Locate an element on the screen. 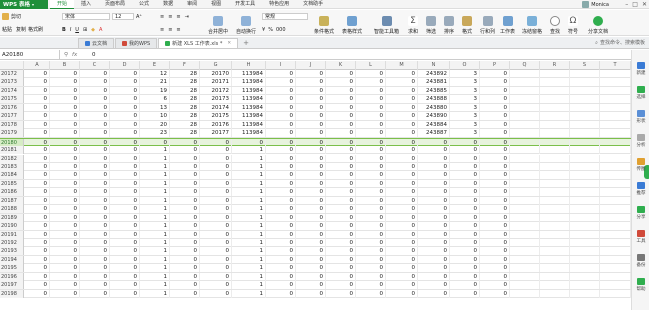 Image resolution: width=649 pixels, height=310 pixels. grid-cell: 12 is located at coordinates (155, 74).